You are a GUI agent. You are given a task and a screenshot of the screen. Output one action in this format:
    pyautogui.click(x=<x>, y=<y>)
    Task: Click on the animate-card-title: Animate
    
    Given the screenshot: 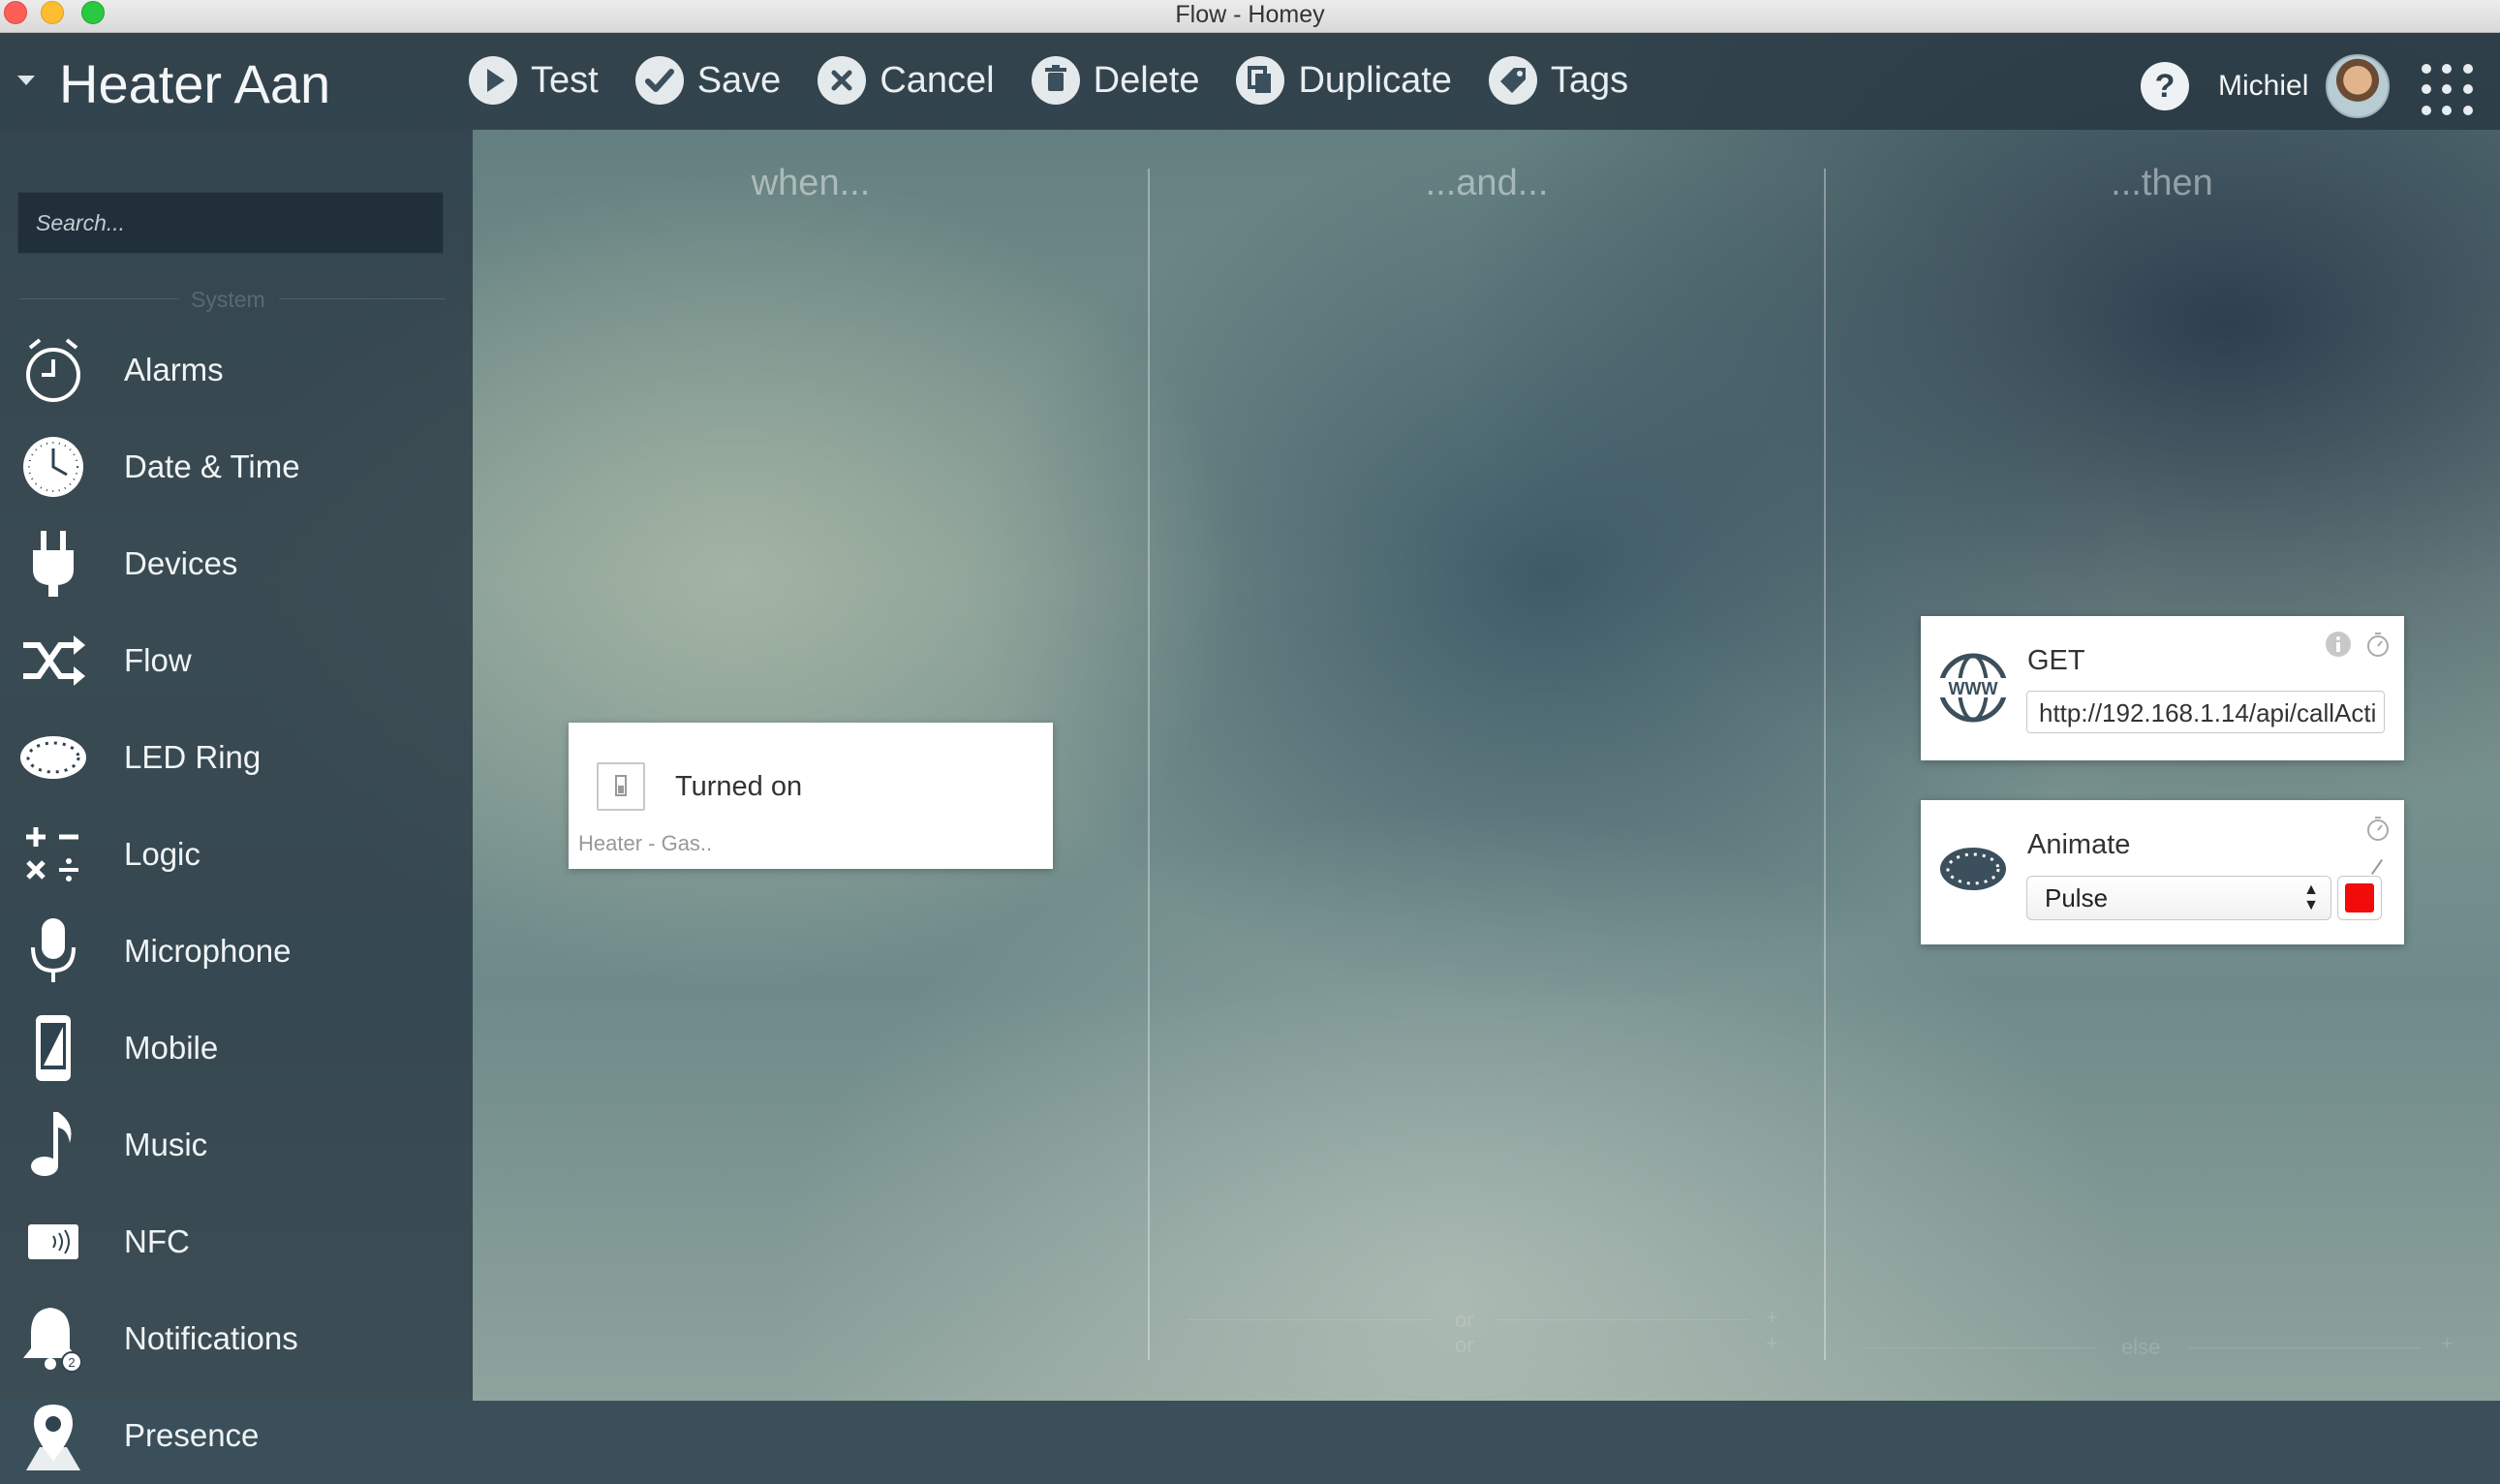 What is the action you would take?
    pyautogui.click(x=2079, y=844)
    